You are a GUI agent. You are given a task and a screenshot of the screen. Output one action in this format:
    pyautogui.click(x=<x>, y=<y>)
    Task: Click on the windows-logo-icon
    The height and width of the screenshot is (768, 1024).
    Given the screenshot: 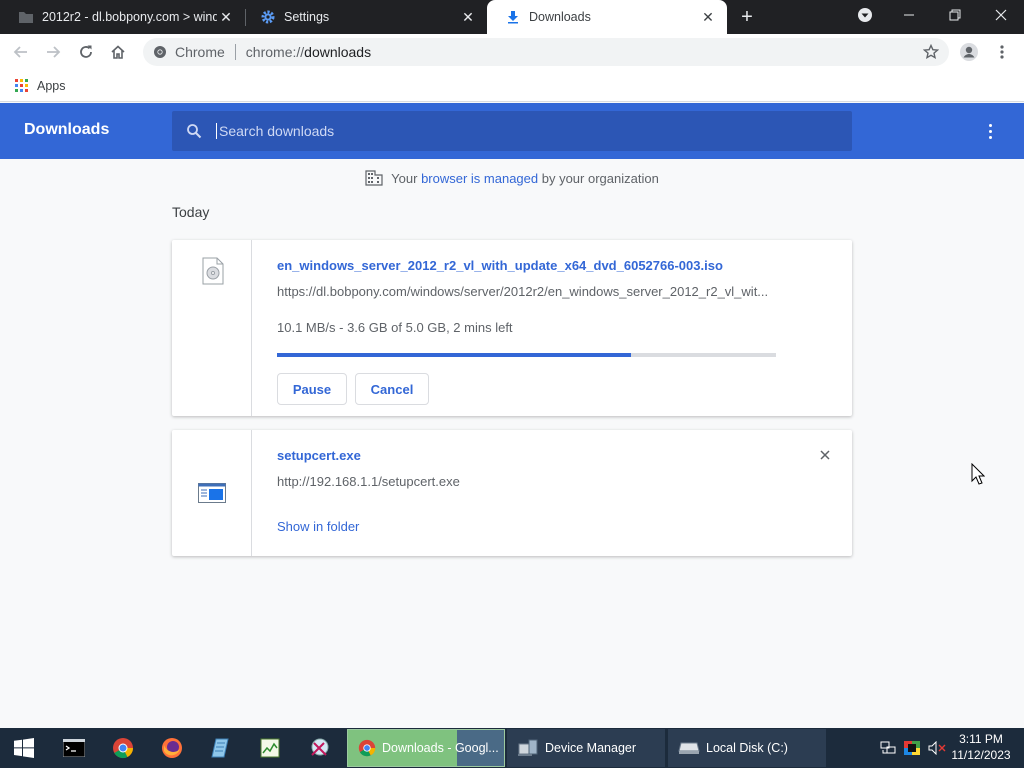 What is the action you would take?
    pyautogui.click(x=24, y=748)
    